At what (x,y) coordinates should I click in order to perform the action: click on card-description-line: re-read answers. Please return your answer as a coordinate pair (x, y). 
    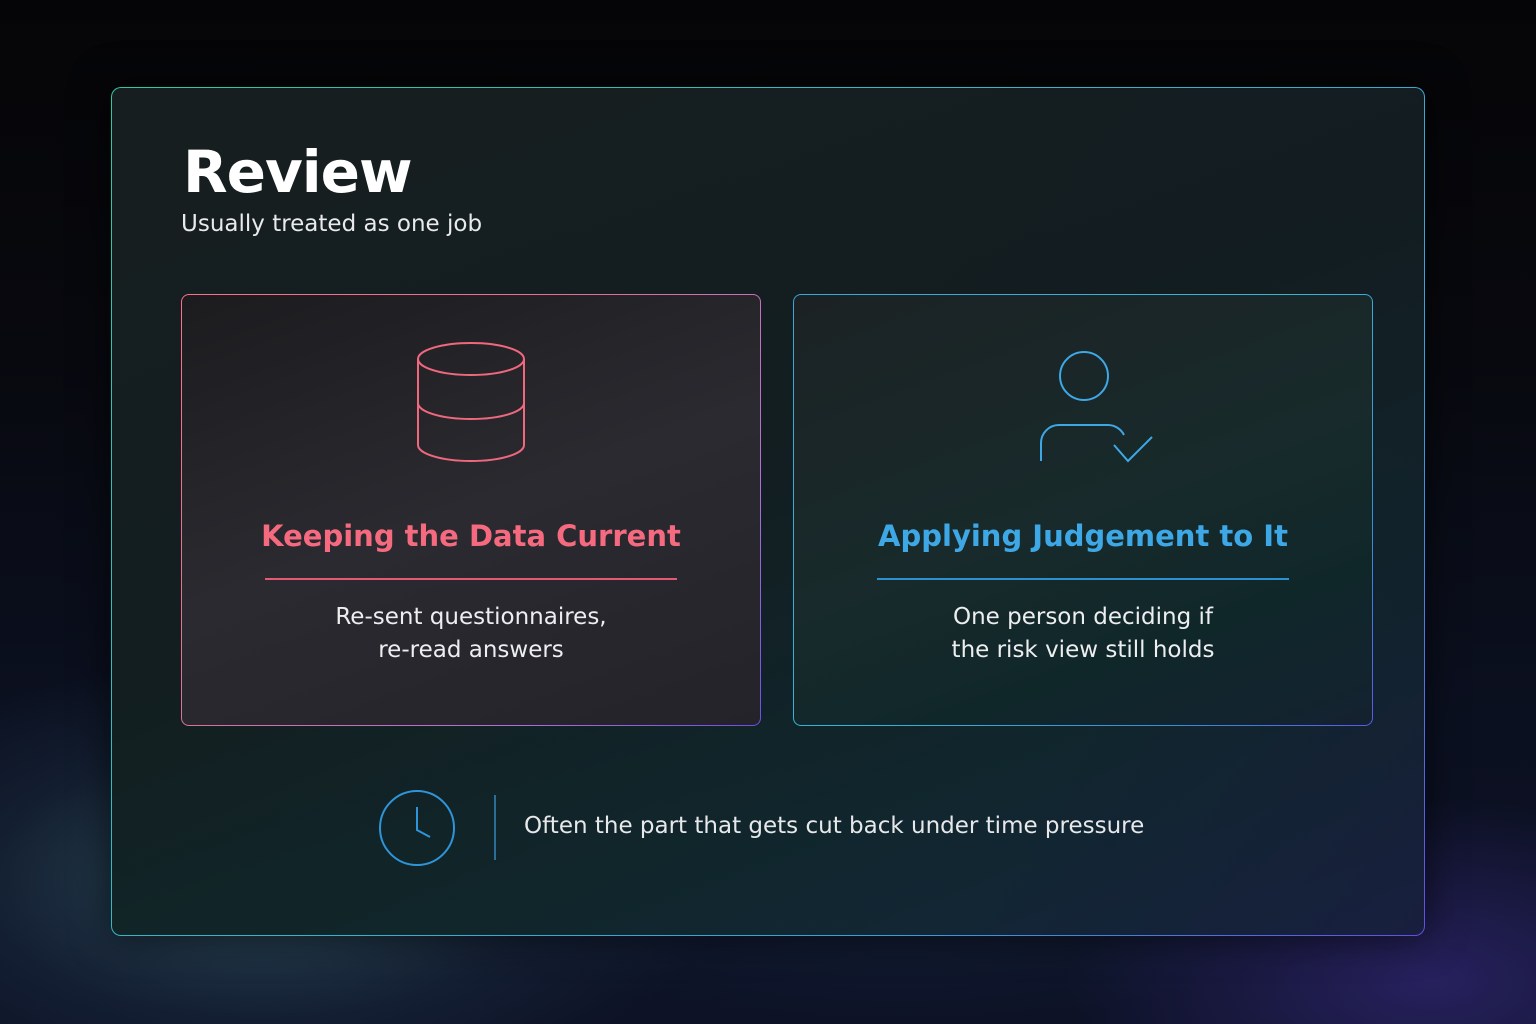
    Looking at the image, I should click on (471, 650).